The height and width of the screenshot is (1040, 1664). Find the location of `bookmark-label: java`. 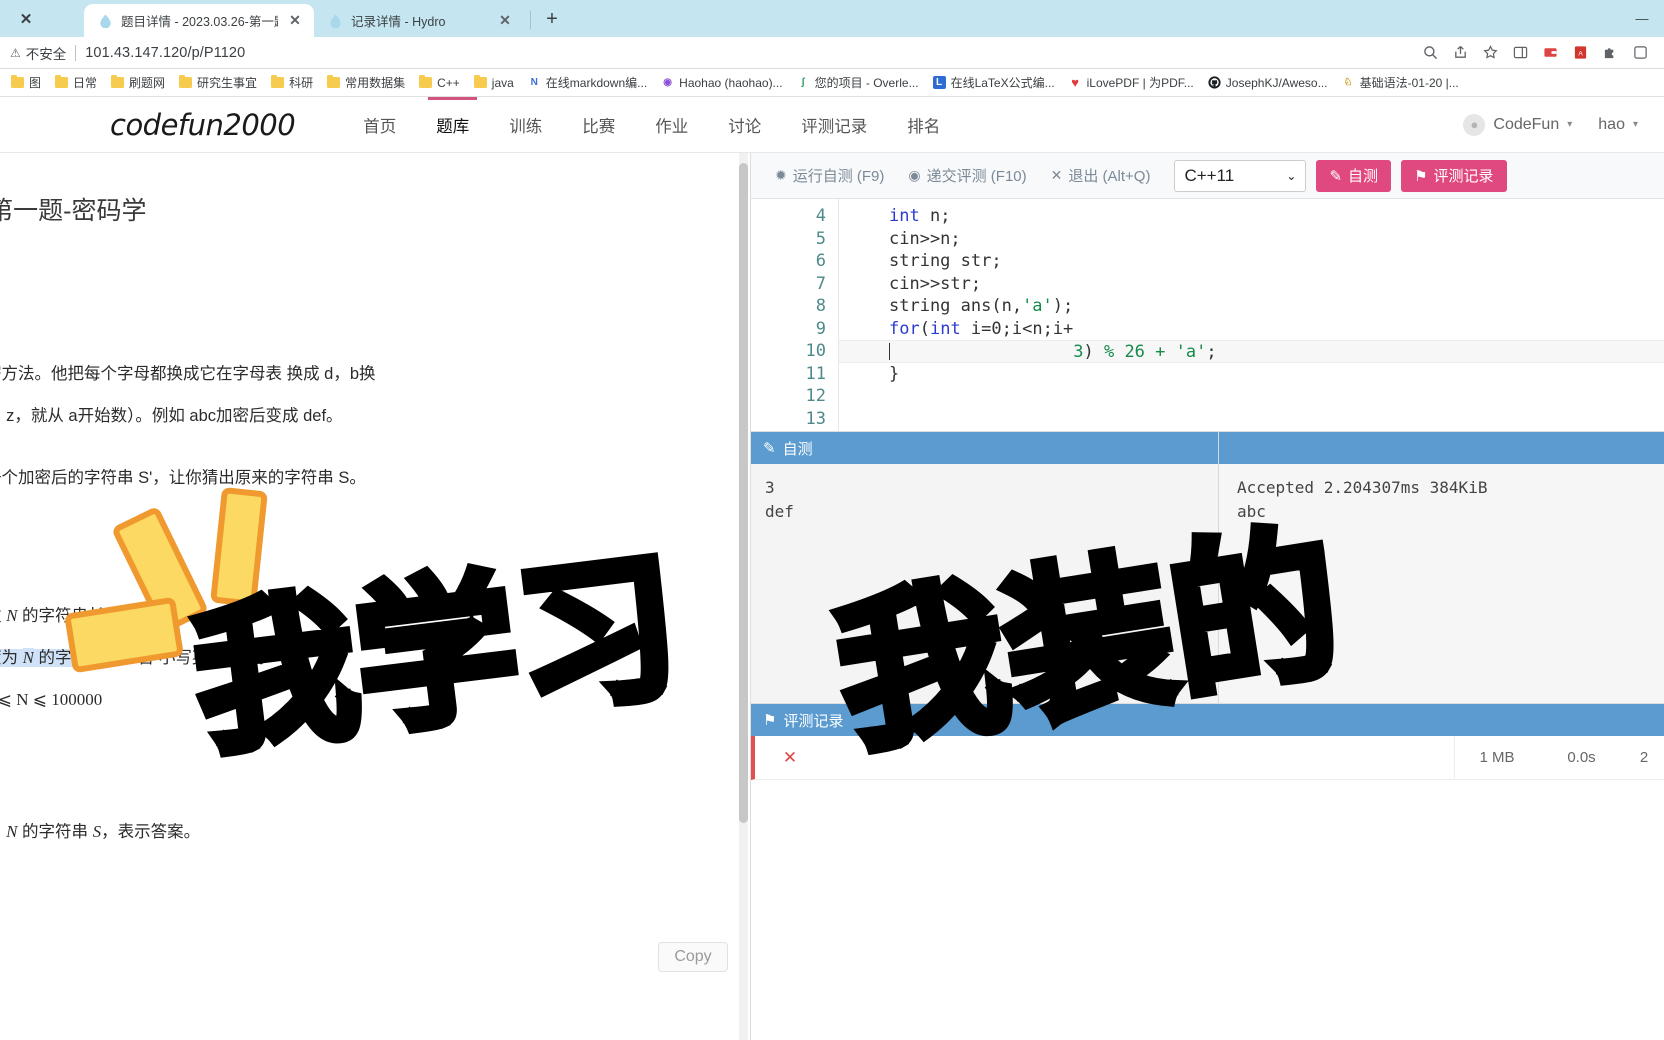

bookmark-label: java is located at coordinates (502, 82).